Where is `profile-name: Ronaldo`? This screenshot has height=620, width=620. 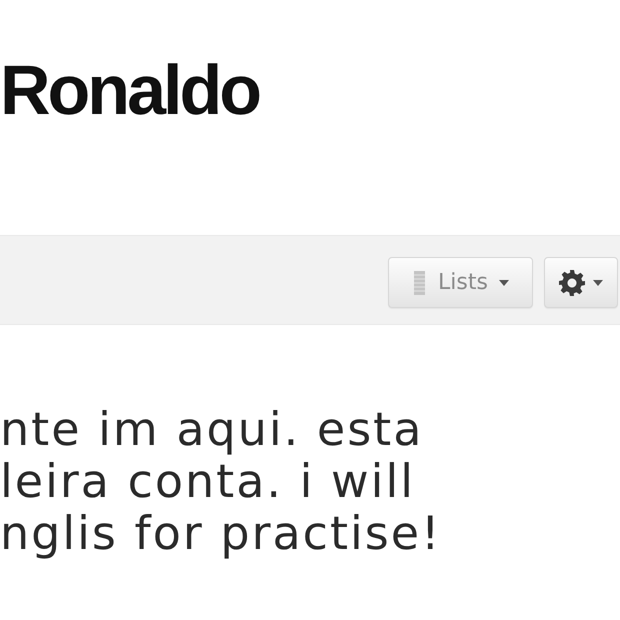 profile-name: Ronaldo is located at coordinates (129, 90).